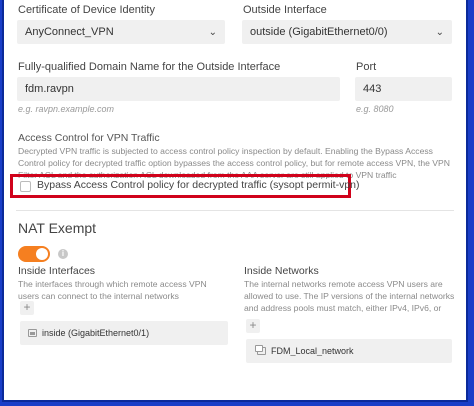 This screenshot has width=474, height=406. Describe the element at coordinates (403, 89) in the screenshot. I see `port-input: 443` at that location.